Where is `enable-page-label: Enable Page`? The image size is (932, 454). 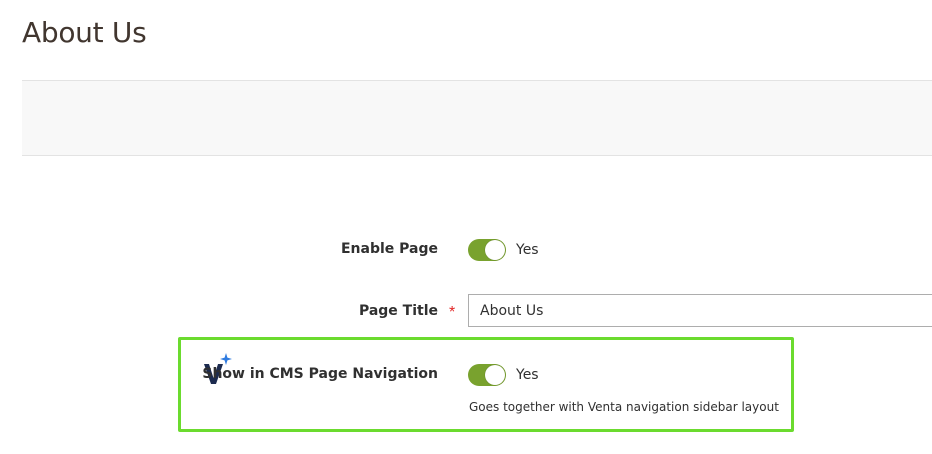
enable-page-label: Enable Page is located at coordinates (389, 249).